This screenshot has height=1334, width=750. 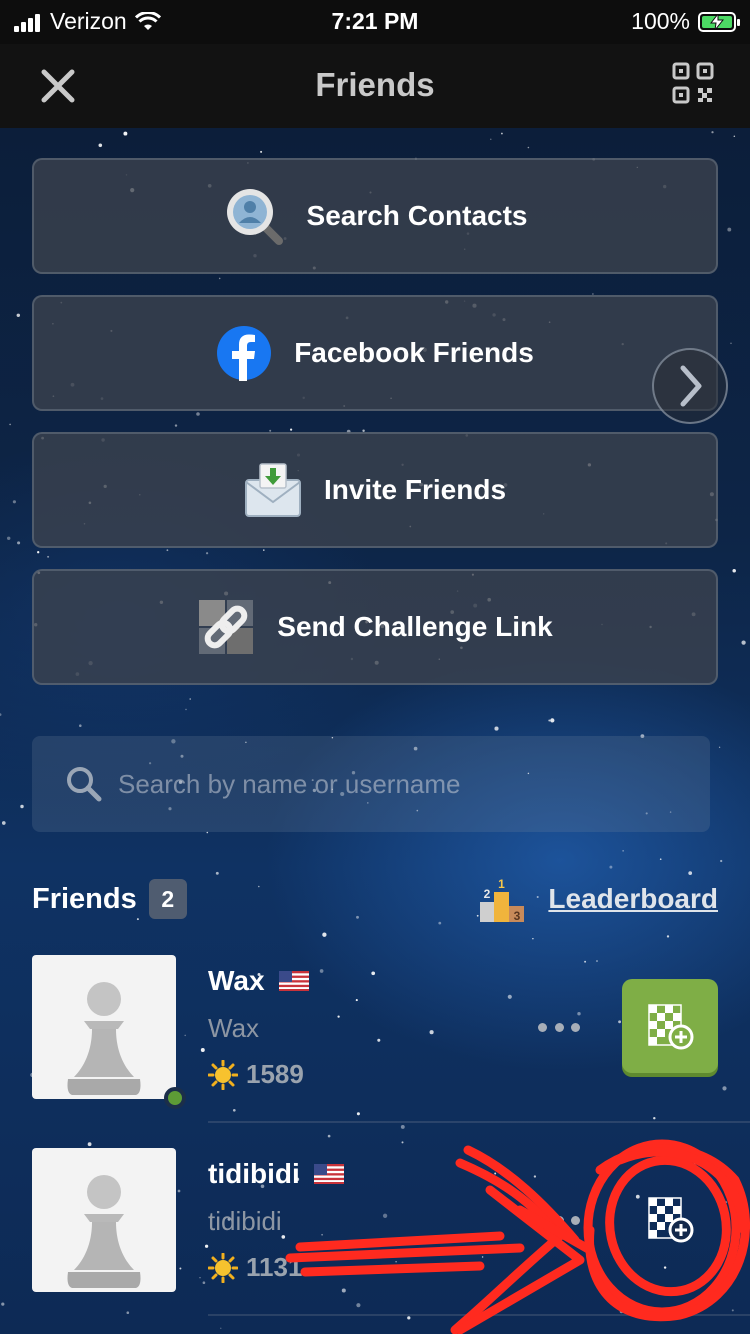 I want to click on send-challenge-link-label: Send Challenge Link, so click(x=415, y=626).